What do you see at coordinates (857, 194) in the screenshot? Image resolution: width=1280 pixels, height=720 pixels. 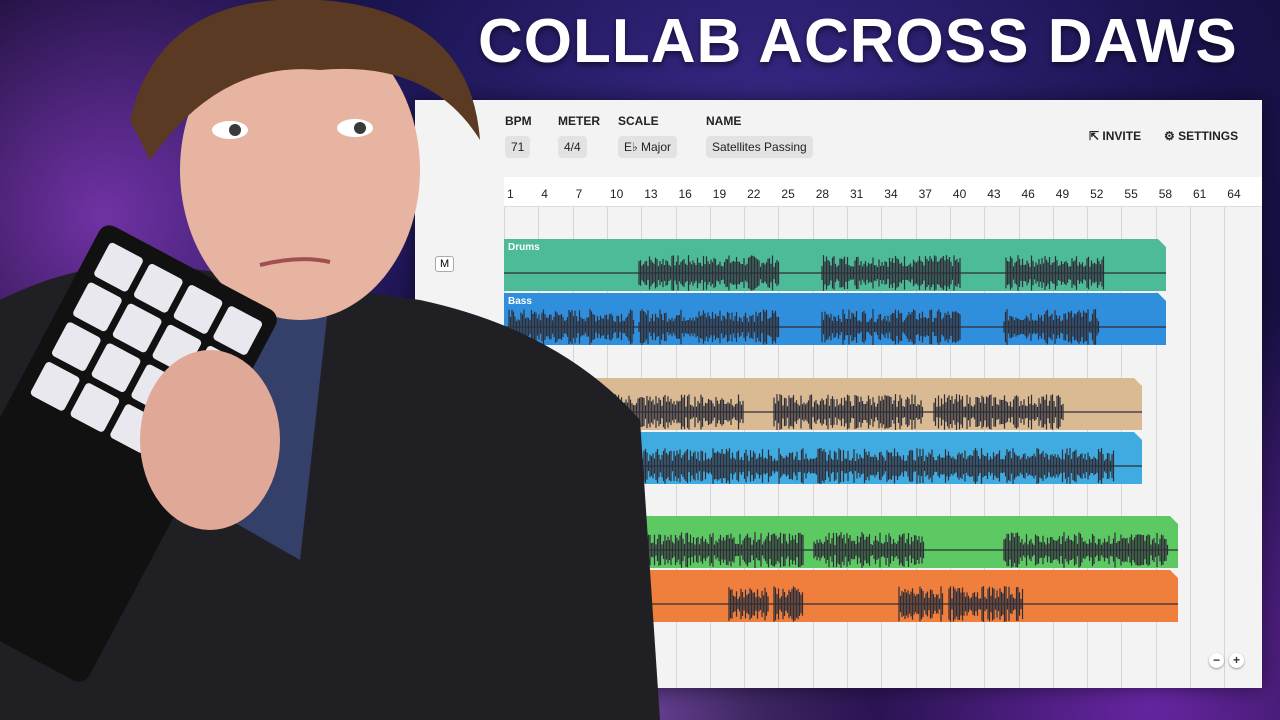 I see `ruler-label: 31` at bounding box center [857, 194].